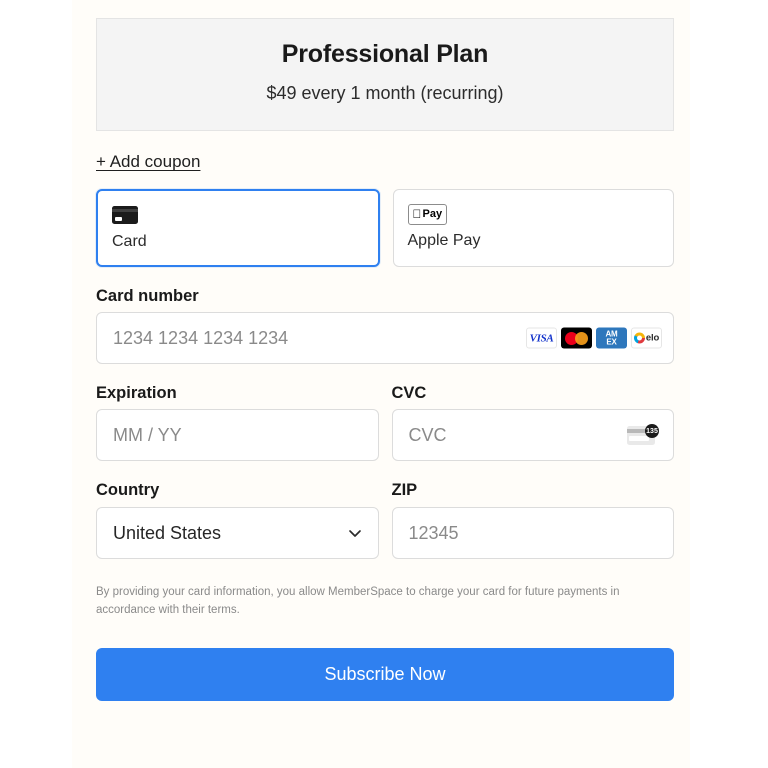  Describe the element at coordinates (532, 532) in the screenshot. I see `zip-input: 12345` at that location.